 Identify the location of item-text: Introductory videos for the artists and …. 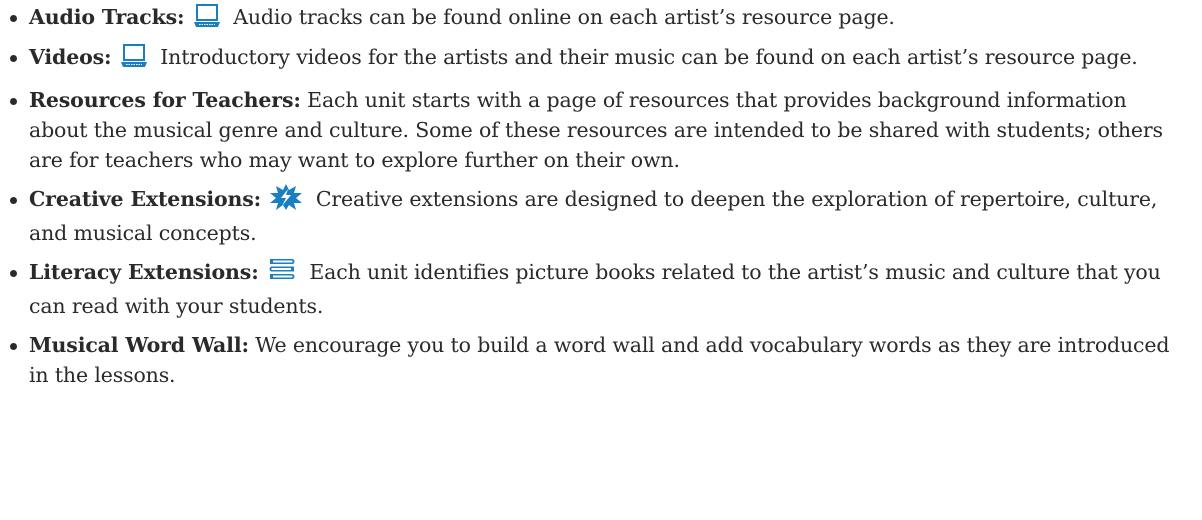
(649, 57).